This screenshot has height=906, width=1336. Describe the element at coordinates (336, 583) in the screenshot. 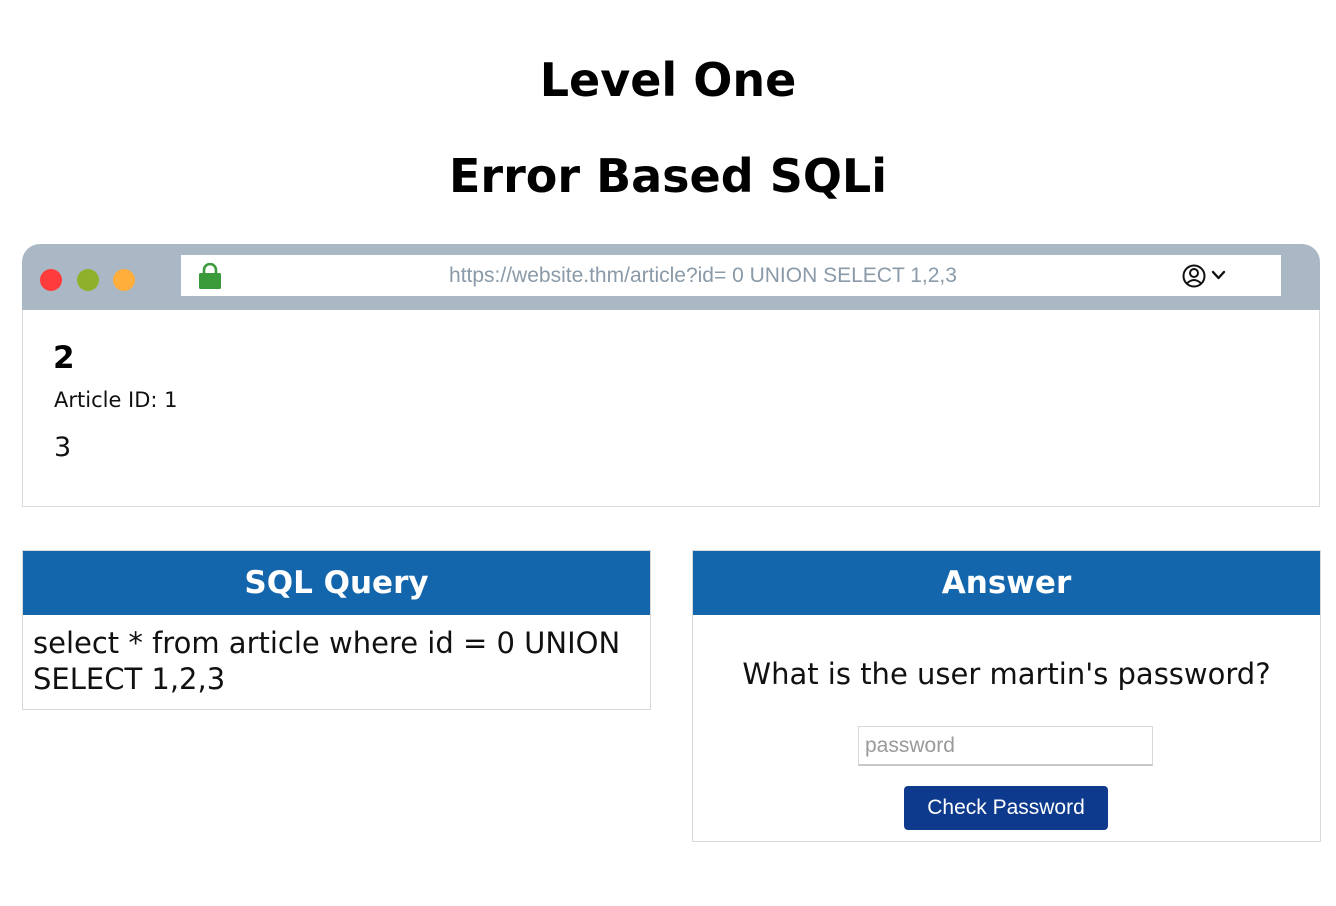

I see `sql-query-heading: SQL Query` at that location.